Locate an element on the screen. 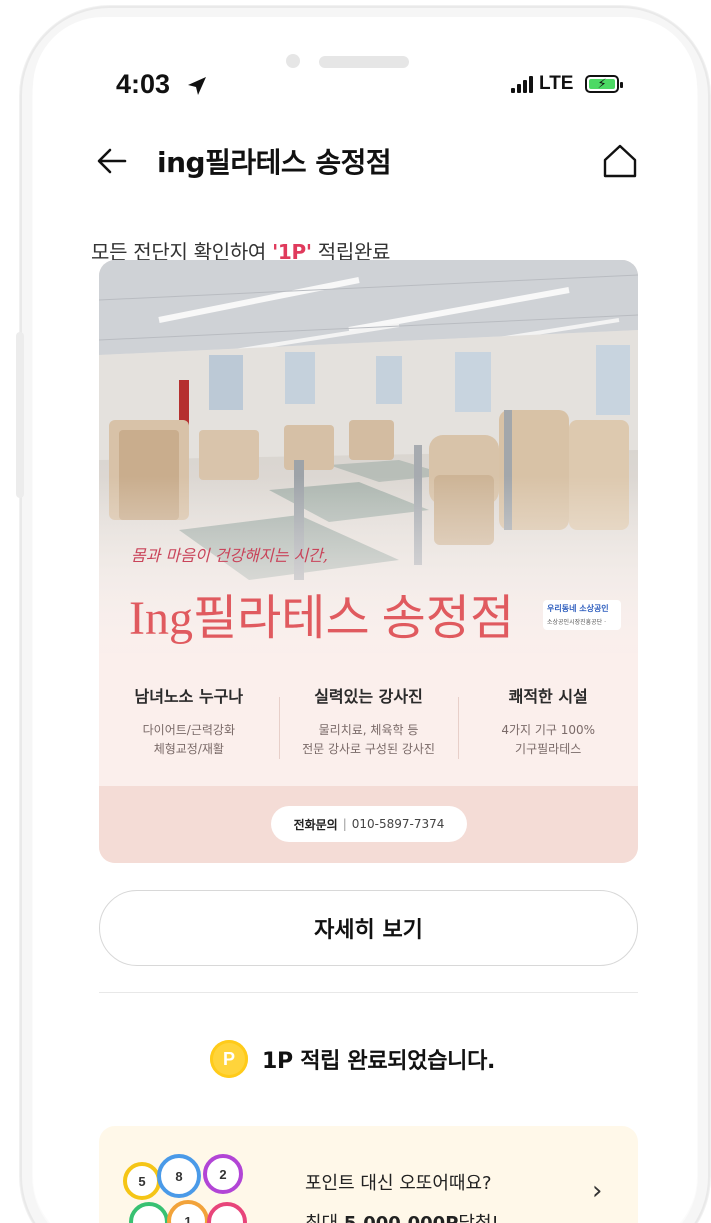 This screenshot has height=1223, width=711. contact-label: 전화문의 is located at coordinates (315, 824).